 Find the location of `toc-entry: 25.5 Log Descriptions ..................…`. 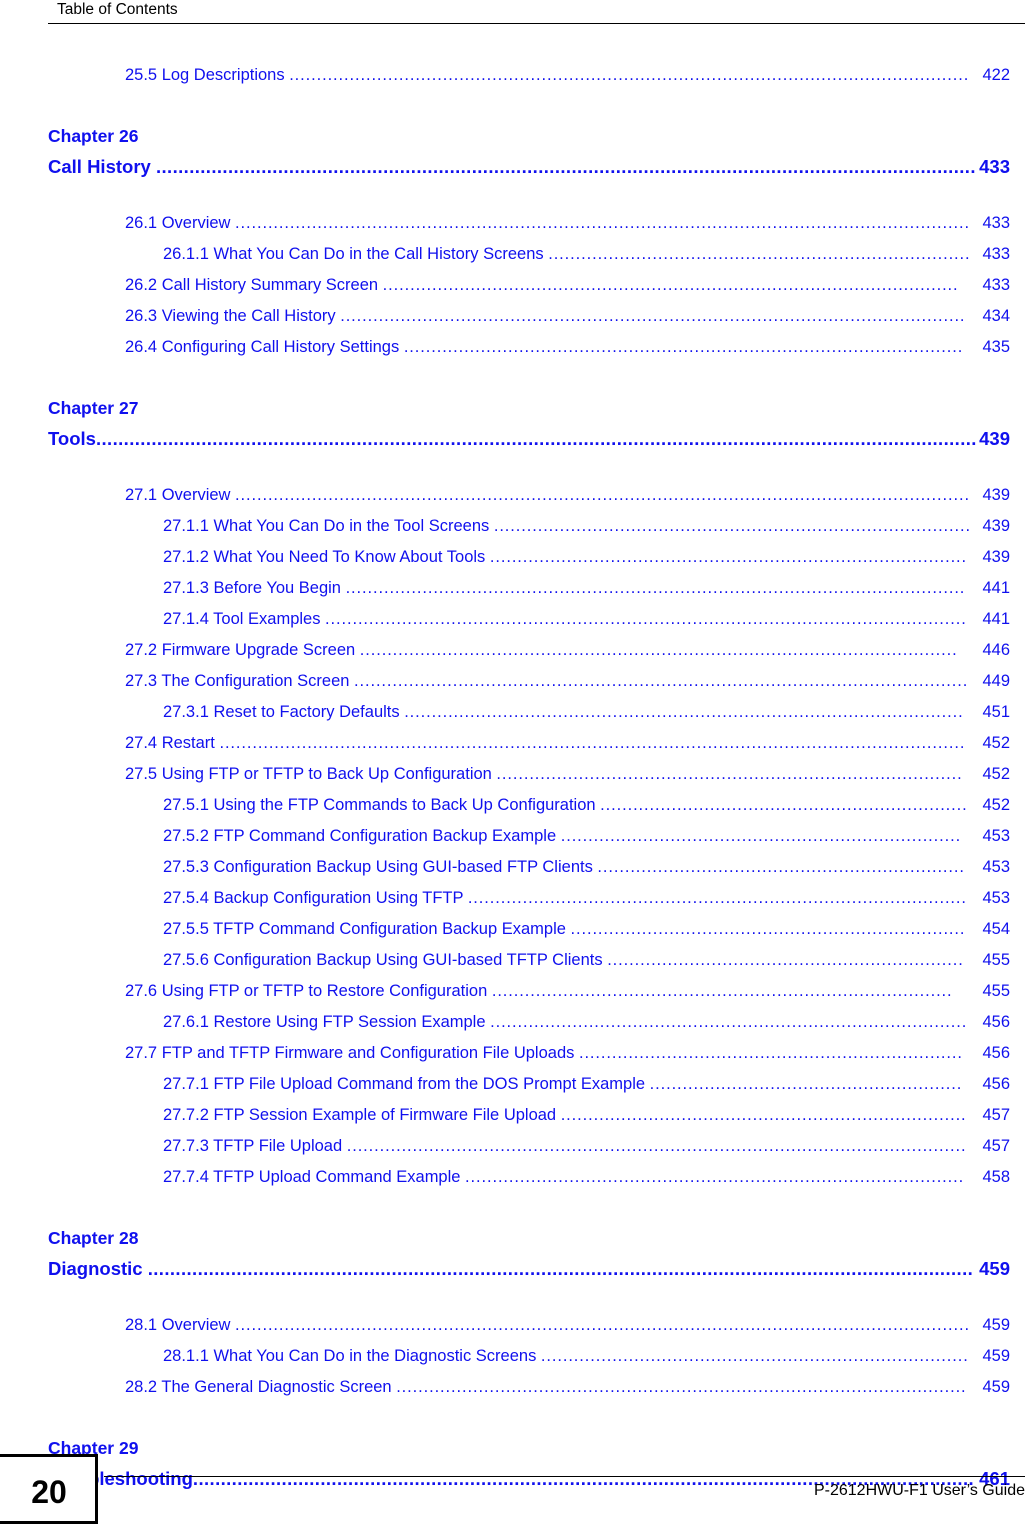

toc-entry: 25.5 Log Descriptions ..................… is located at coordinates (512, 75).